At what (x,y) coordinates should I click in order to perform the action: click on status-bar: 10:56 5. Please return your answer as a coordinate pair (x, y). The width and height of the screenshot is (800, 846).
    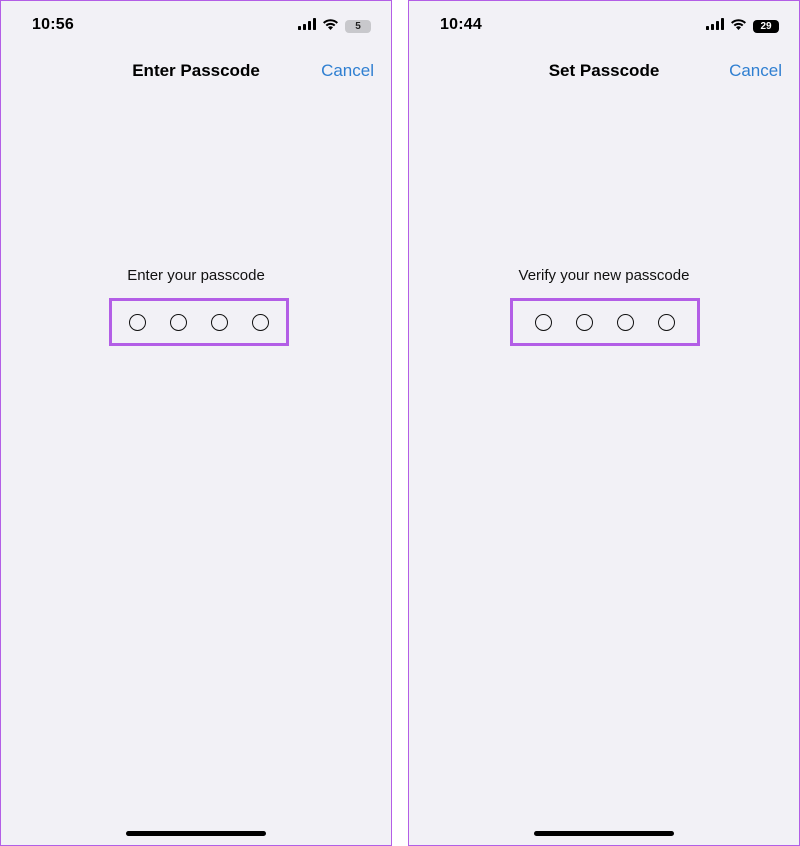
    Looking at the image, I should click on (196, 26).